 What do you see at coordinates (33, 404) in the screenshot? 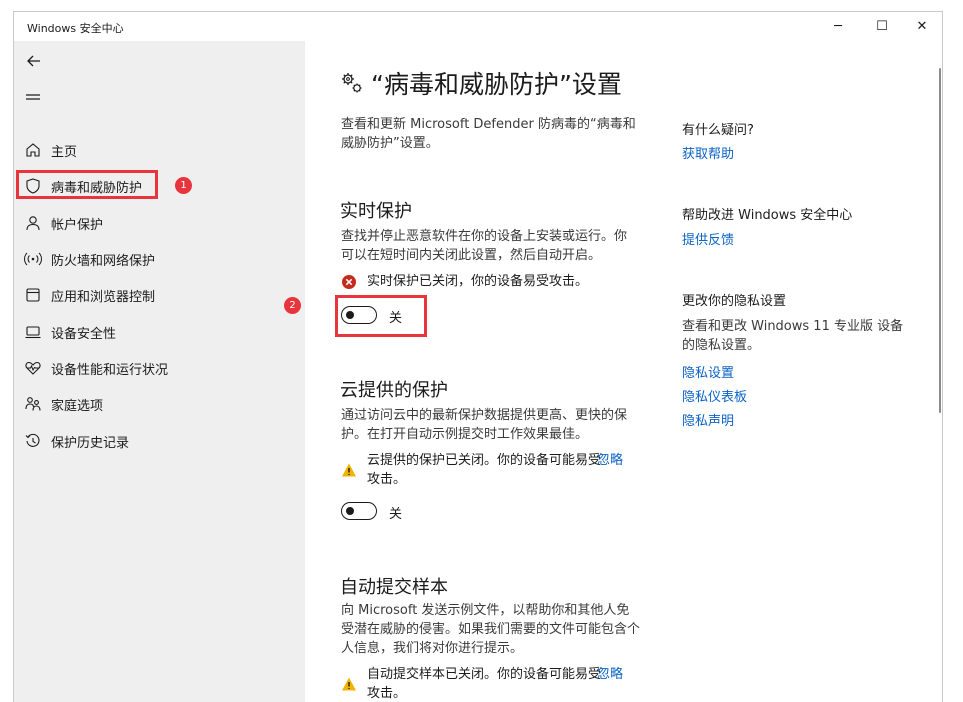
I see `family-icon` at bounding box center [33, 404].